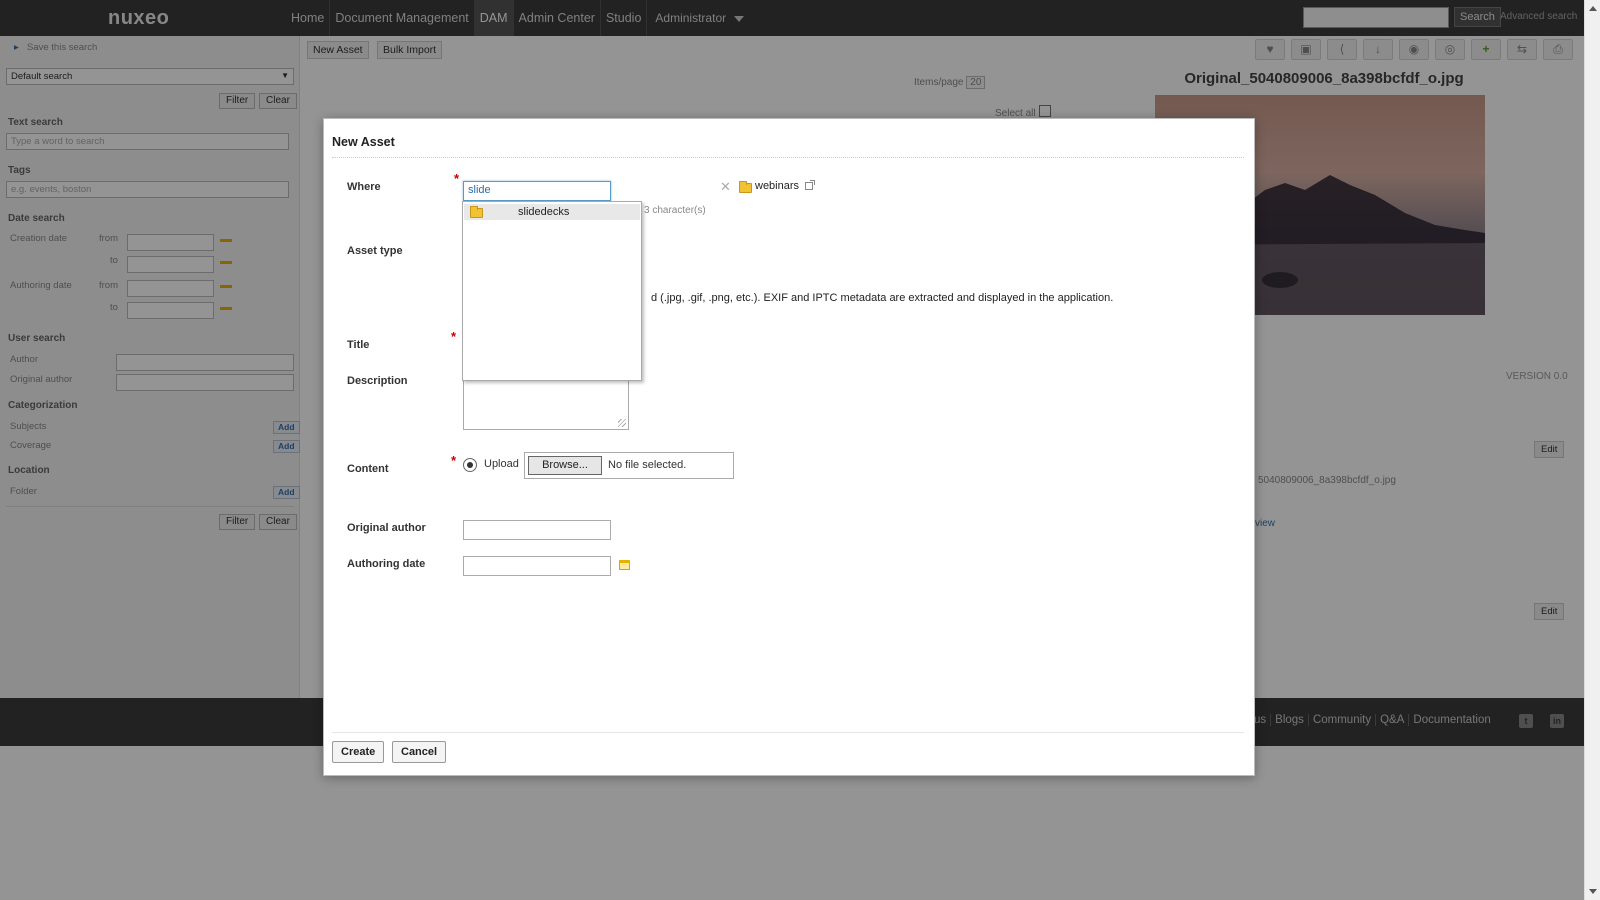 The width and height of the screenshot is (1600, 900). I want to click on original-author-input, so click(537, 530).